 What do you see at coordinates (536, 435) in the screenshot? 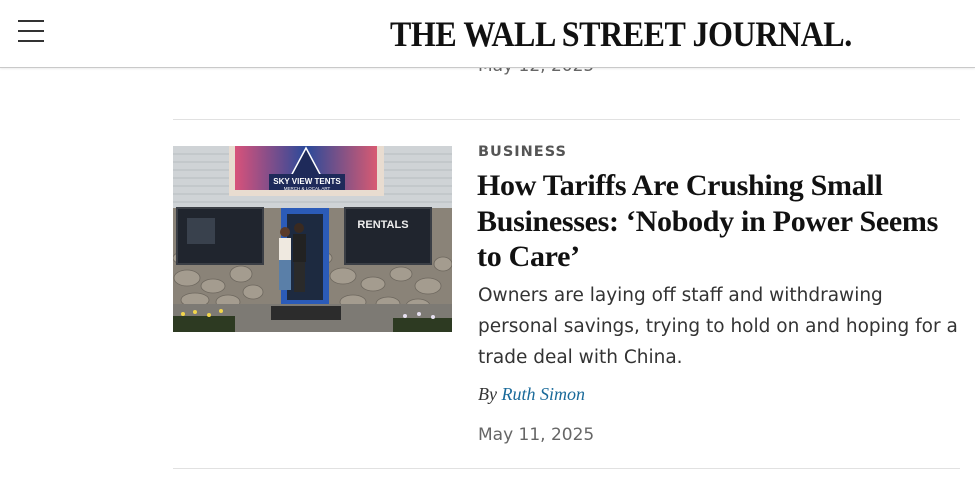
I see `article-date: May 11, 2025` at bounding box center [536, 435].